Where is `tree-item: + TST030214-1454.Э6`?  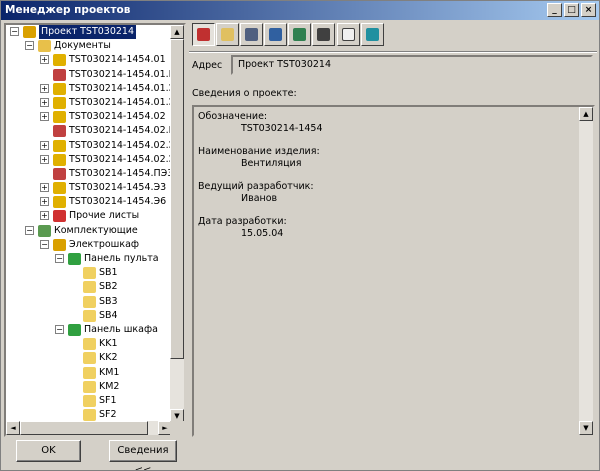 tree-item: + TST030214-1454.Э6 is located at coordinates (89, 202).